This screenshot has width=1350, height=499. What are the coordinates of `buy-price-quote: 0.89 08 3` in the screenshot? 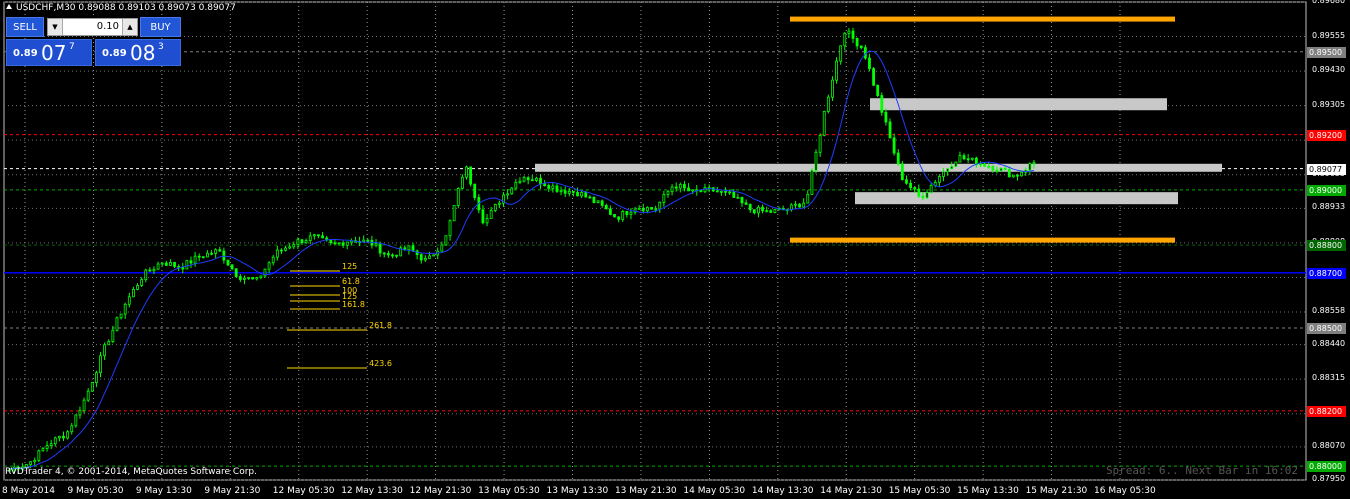 It's located at (138, 52).